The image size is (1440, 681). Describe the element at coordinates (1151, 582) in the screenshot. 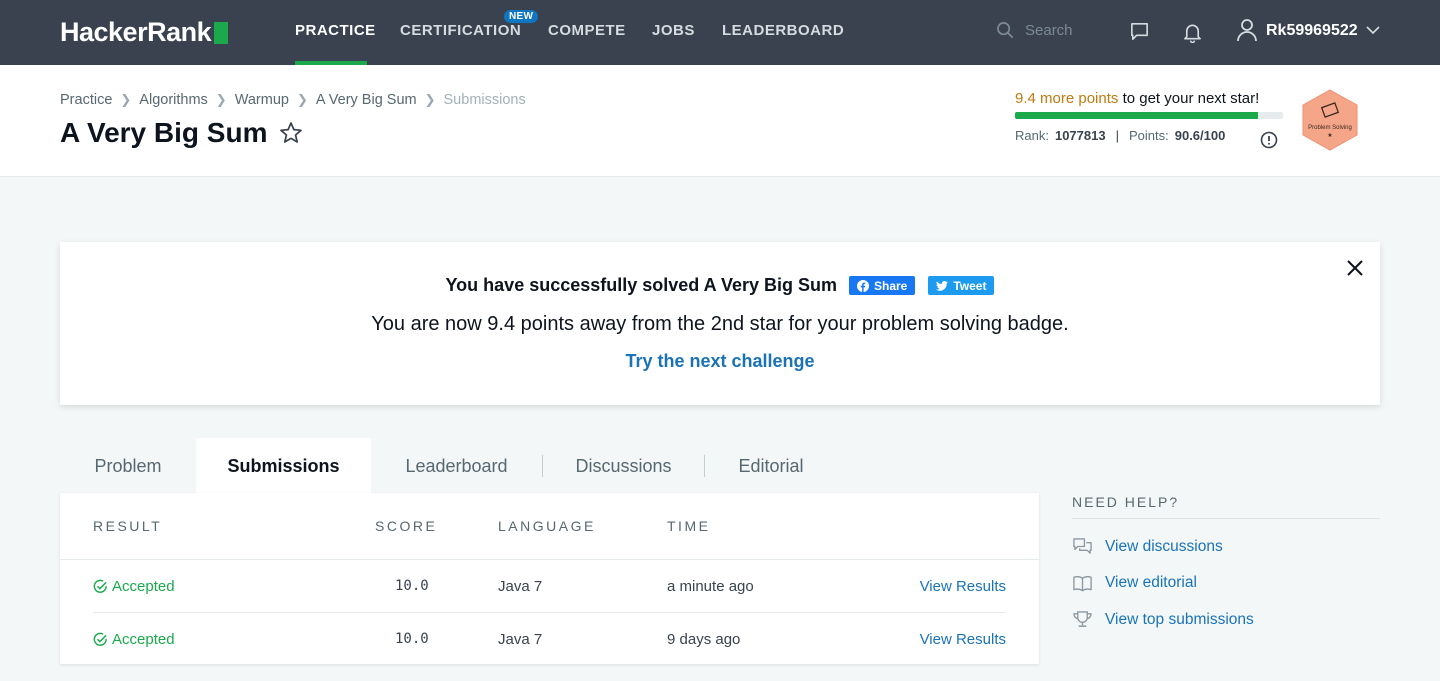

I see `view-editorial-label: View editorial` at that location.